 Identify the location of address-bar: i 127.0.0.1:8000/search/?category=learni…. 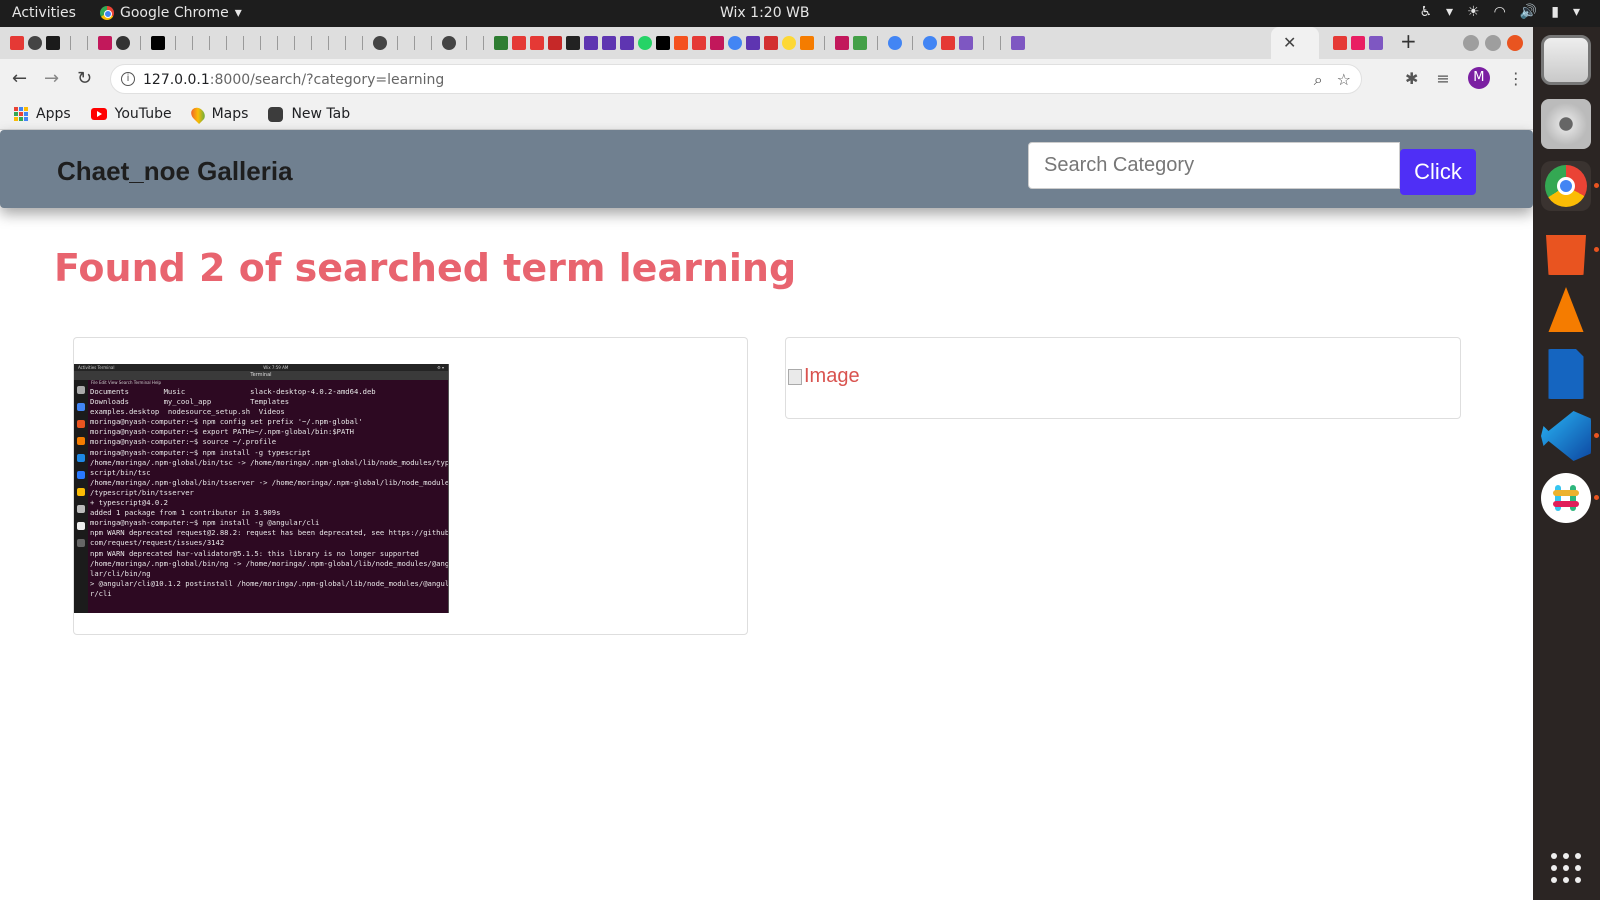
(736, 79).